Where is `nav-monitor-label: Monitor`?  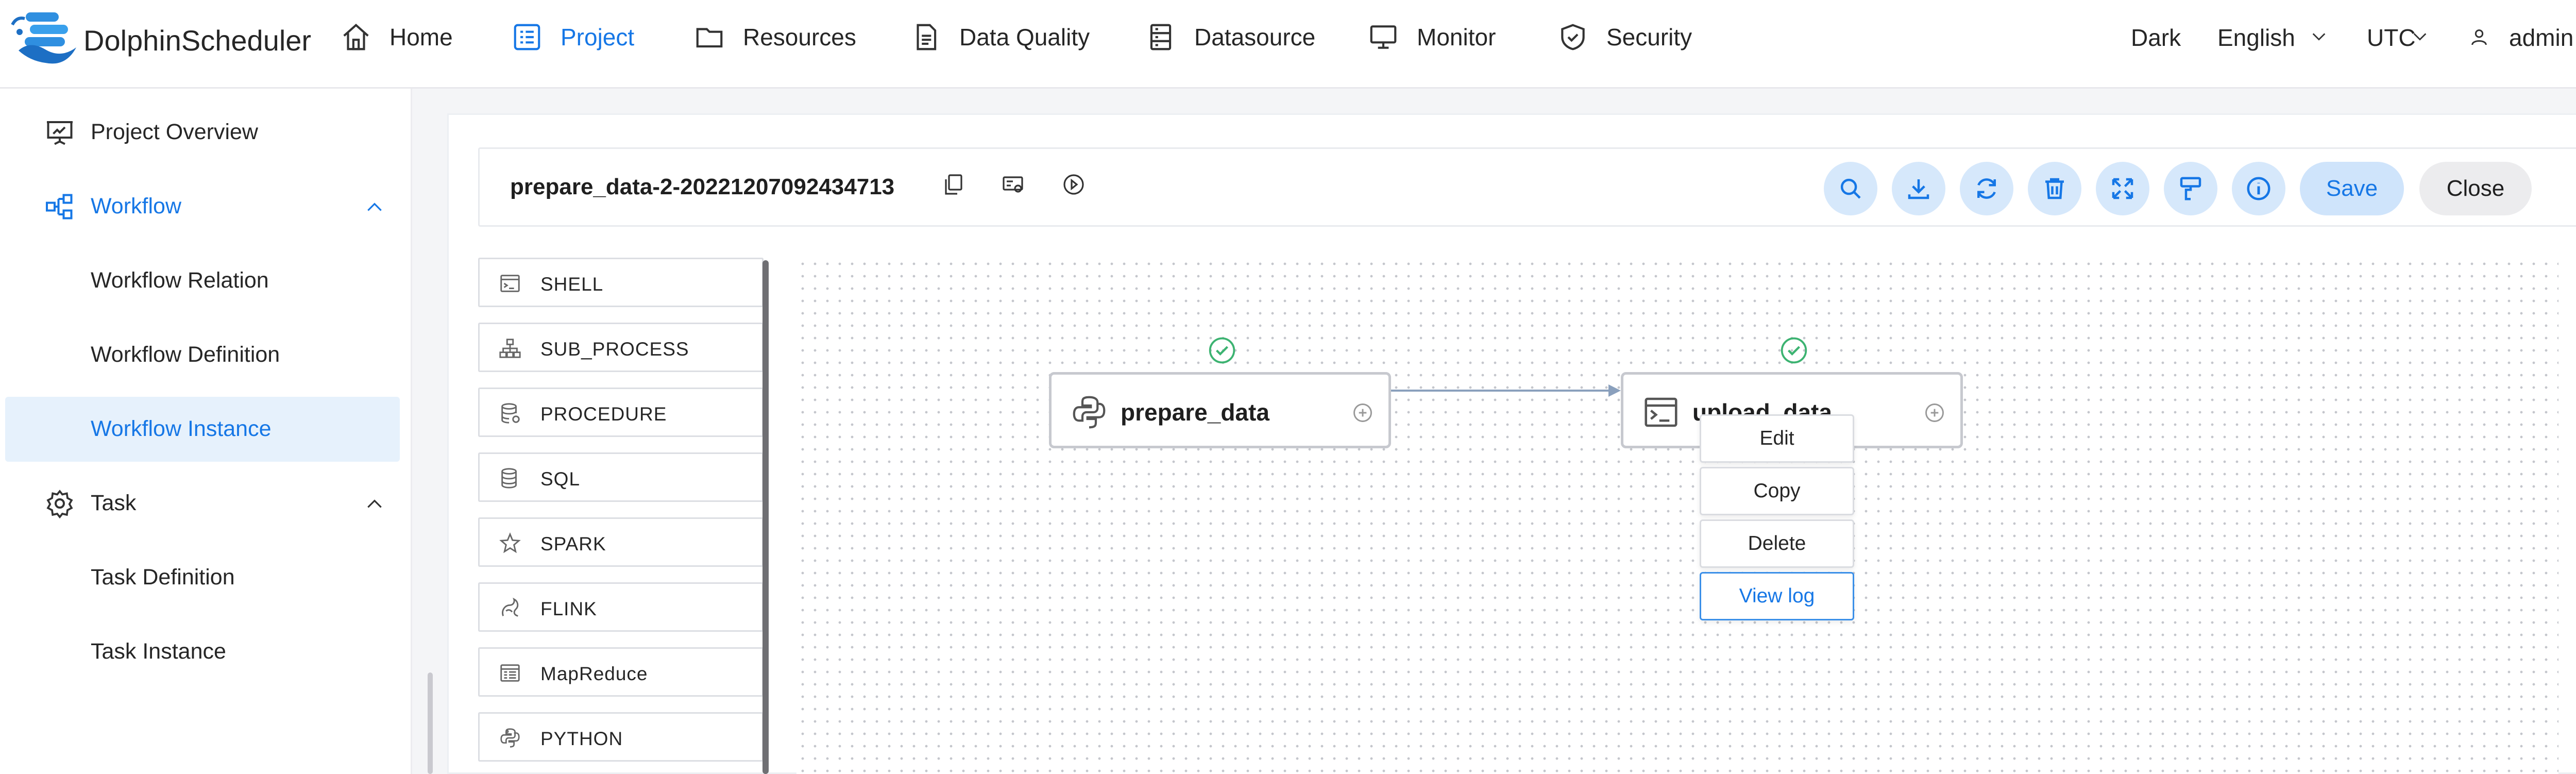 nav-monitor-label: Monitor is located at coordinates (1456, 37).